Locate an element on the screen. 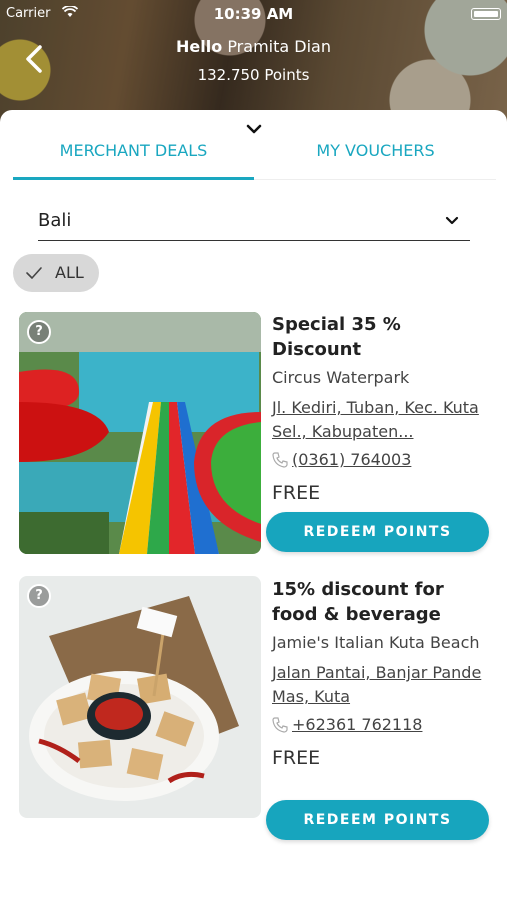 This screenshot has height=900, width=507. filter-chip-all: ALL is located at coordinates (56, 273).